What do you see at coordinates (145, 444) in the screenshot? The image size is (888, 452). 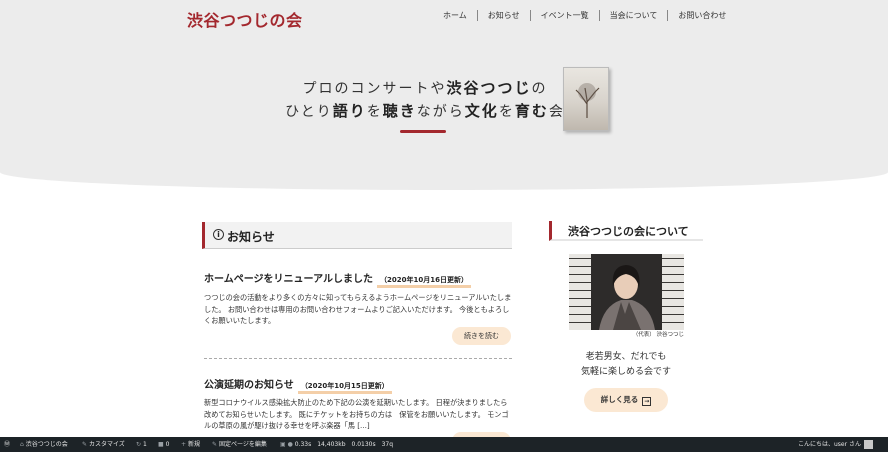 I see `admin-updates-count: 1` at bounding box center [145, 444].